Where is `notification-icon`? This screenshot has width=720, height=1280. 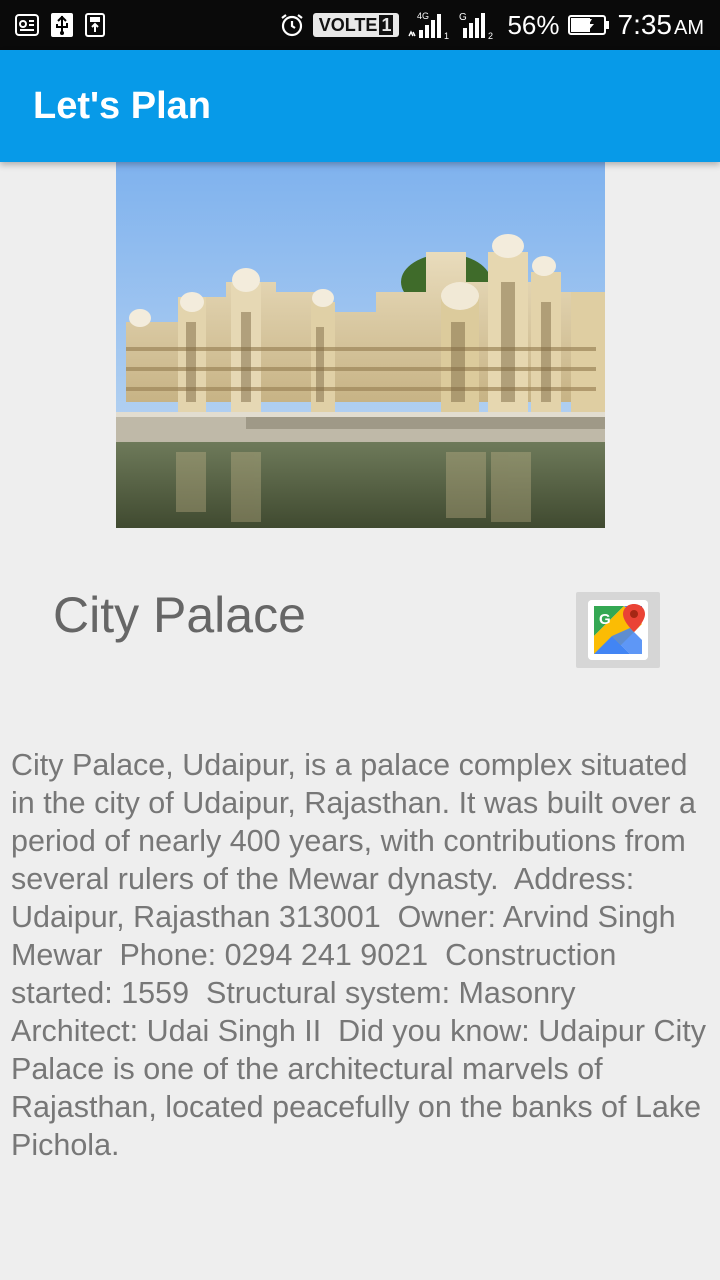 notification-icon is located at coordinates (27, 25).